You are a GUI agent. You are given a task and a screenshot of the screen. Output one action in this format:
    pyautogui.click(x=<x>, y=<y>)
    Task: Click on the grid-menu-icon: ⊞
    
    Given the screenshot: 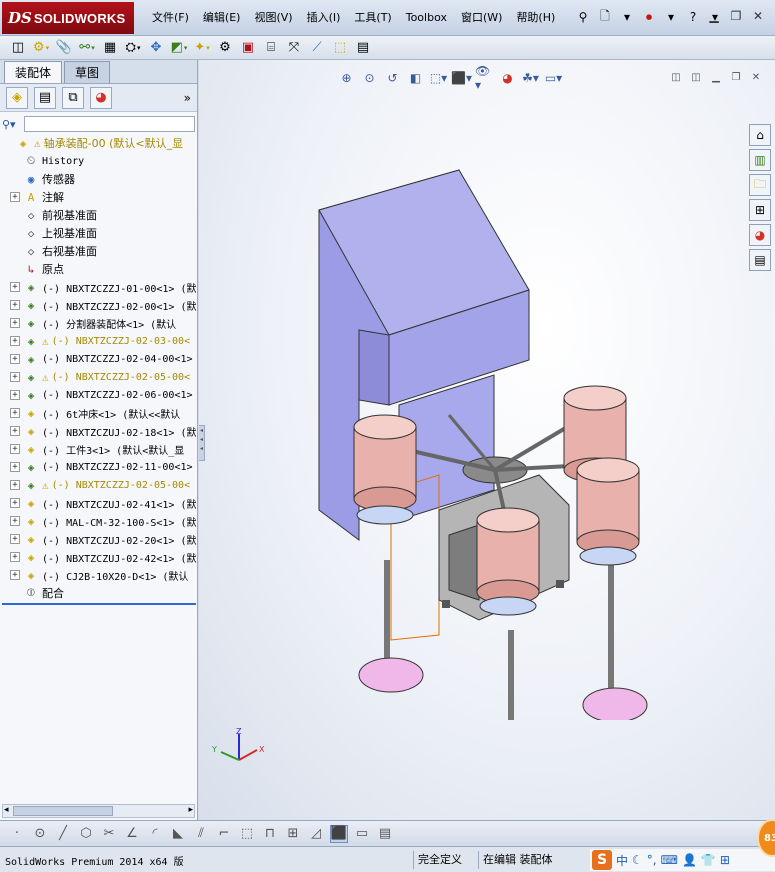 What is the action you would take?
    pyautogui.click(x=725, y=860)
    